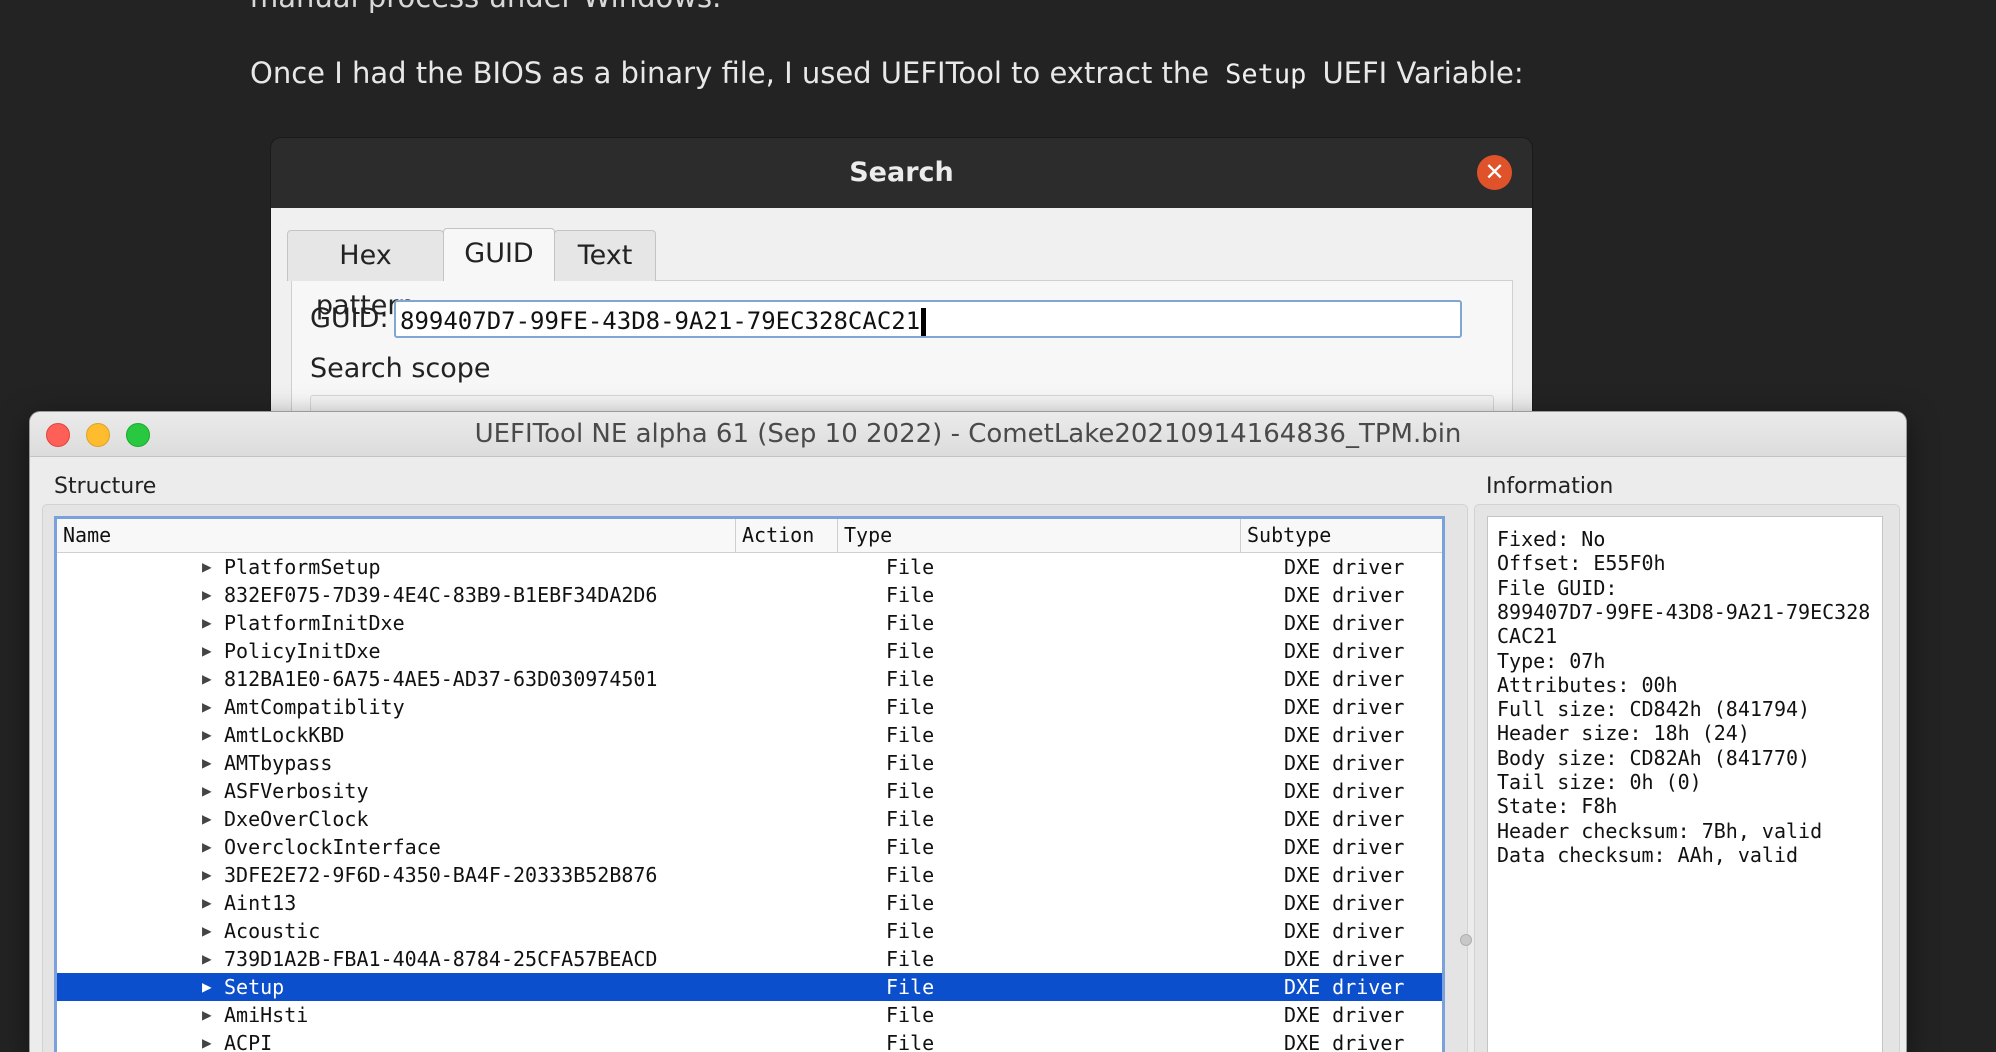 Image resolution: width=1996 pixels, height=1052 pixels. What do you see at coordinates (749, 903) in the screenshot?
I see `table-row: ▶ Aint13 File DXE driver` at bounding box center [749, 903].